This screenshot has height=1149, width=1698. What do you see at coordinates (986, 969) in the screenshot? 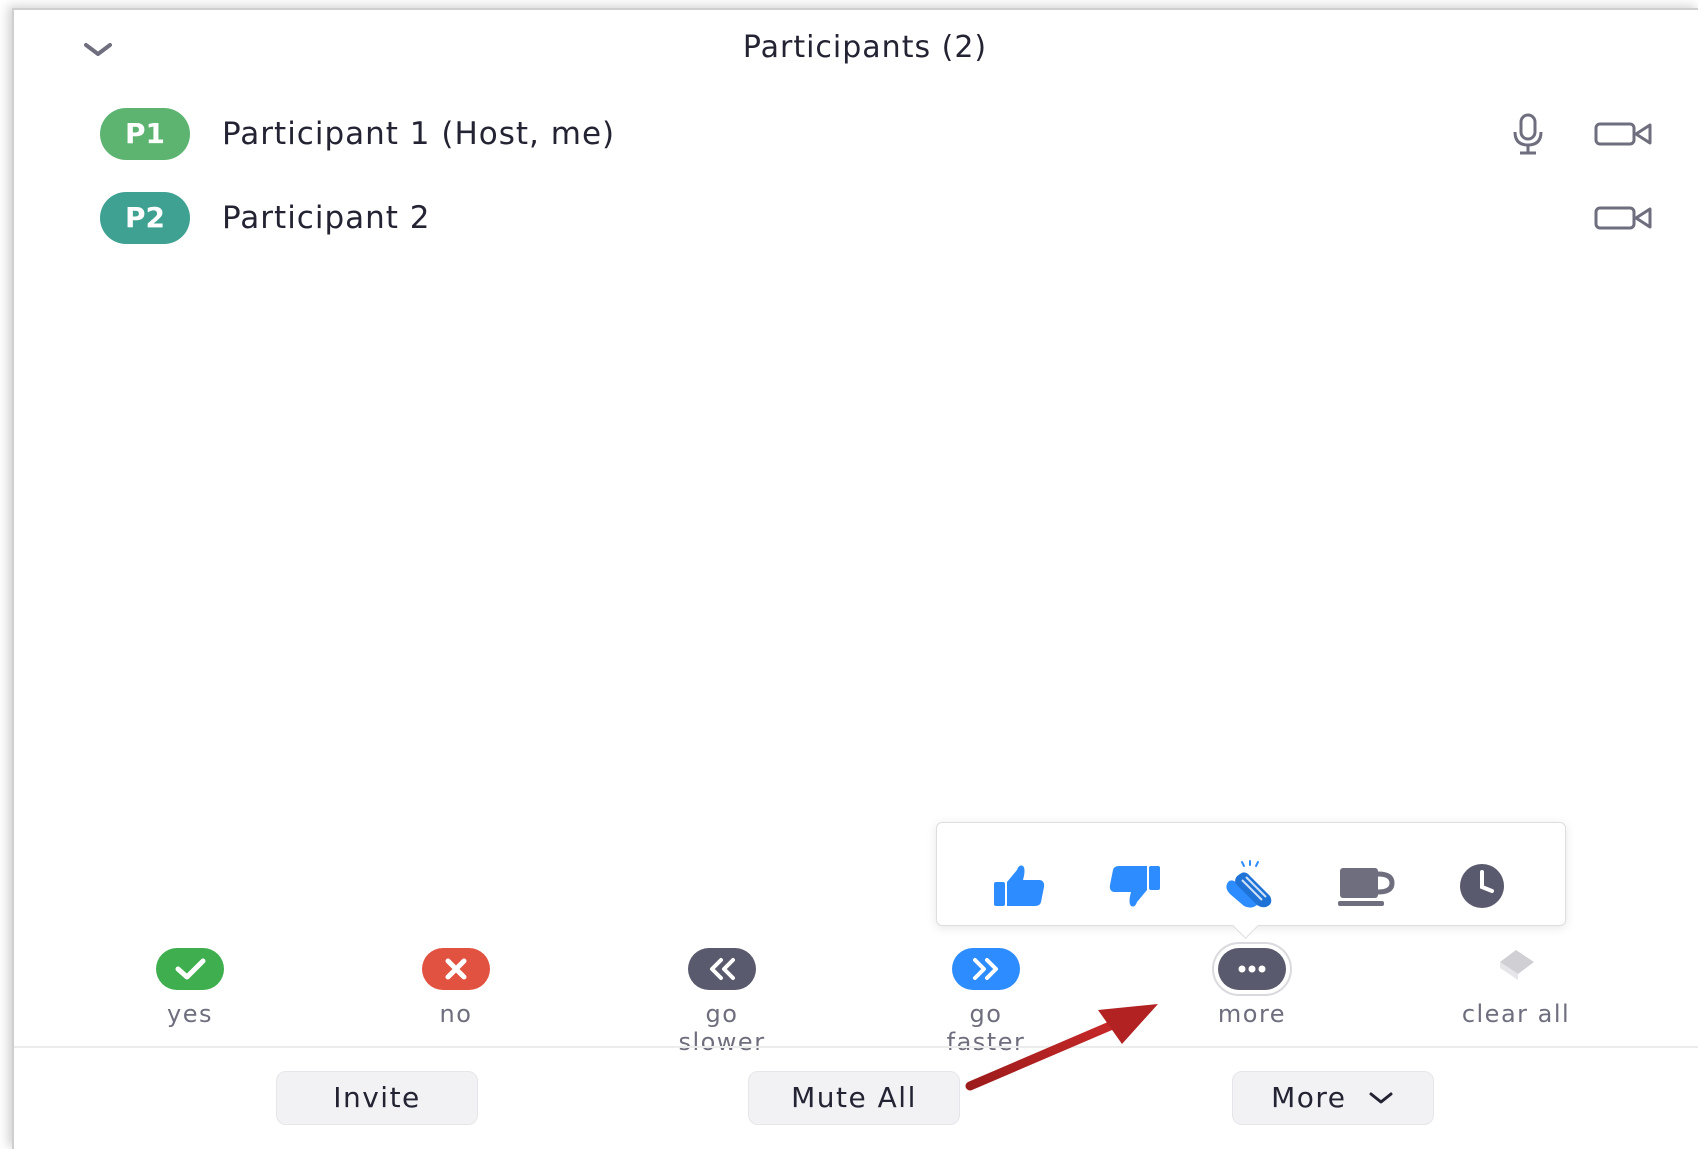
I see `fast-forward-icon` at bounding box center [986, 969].